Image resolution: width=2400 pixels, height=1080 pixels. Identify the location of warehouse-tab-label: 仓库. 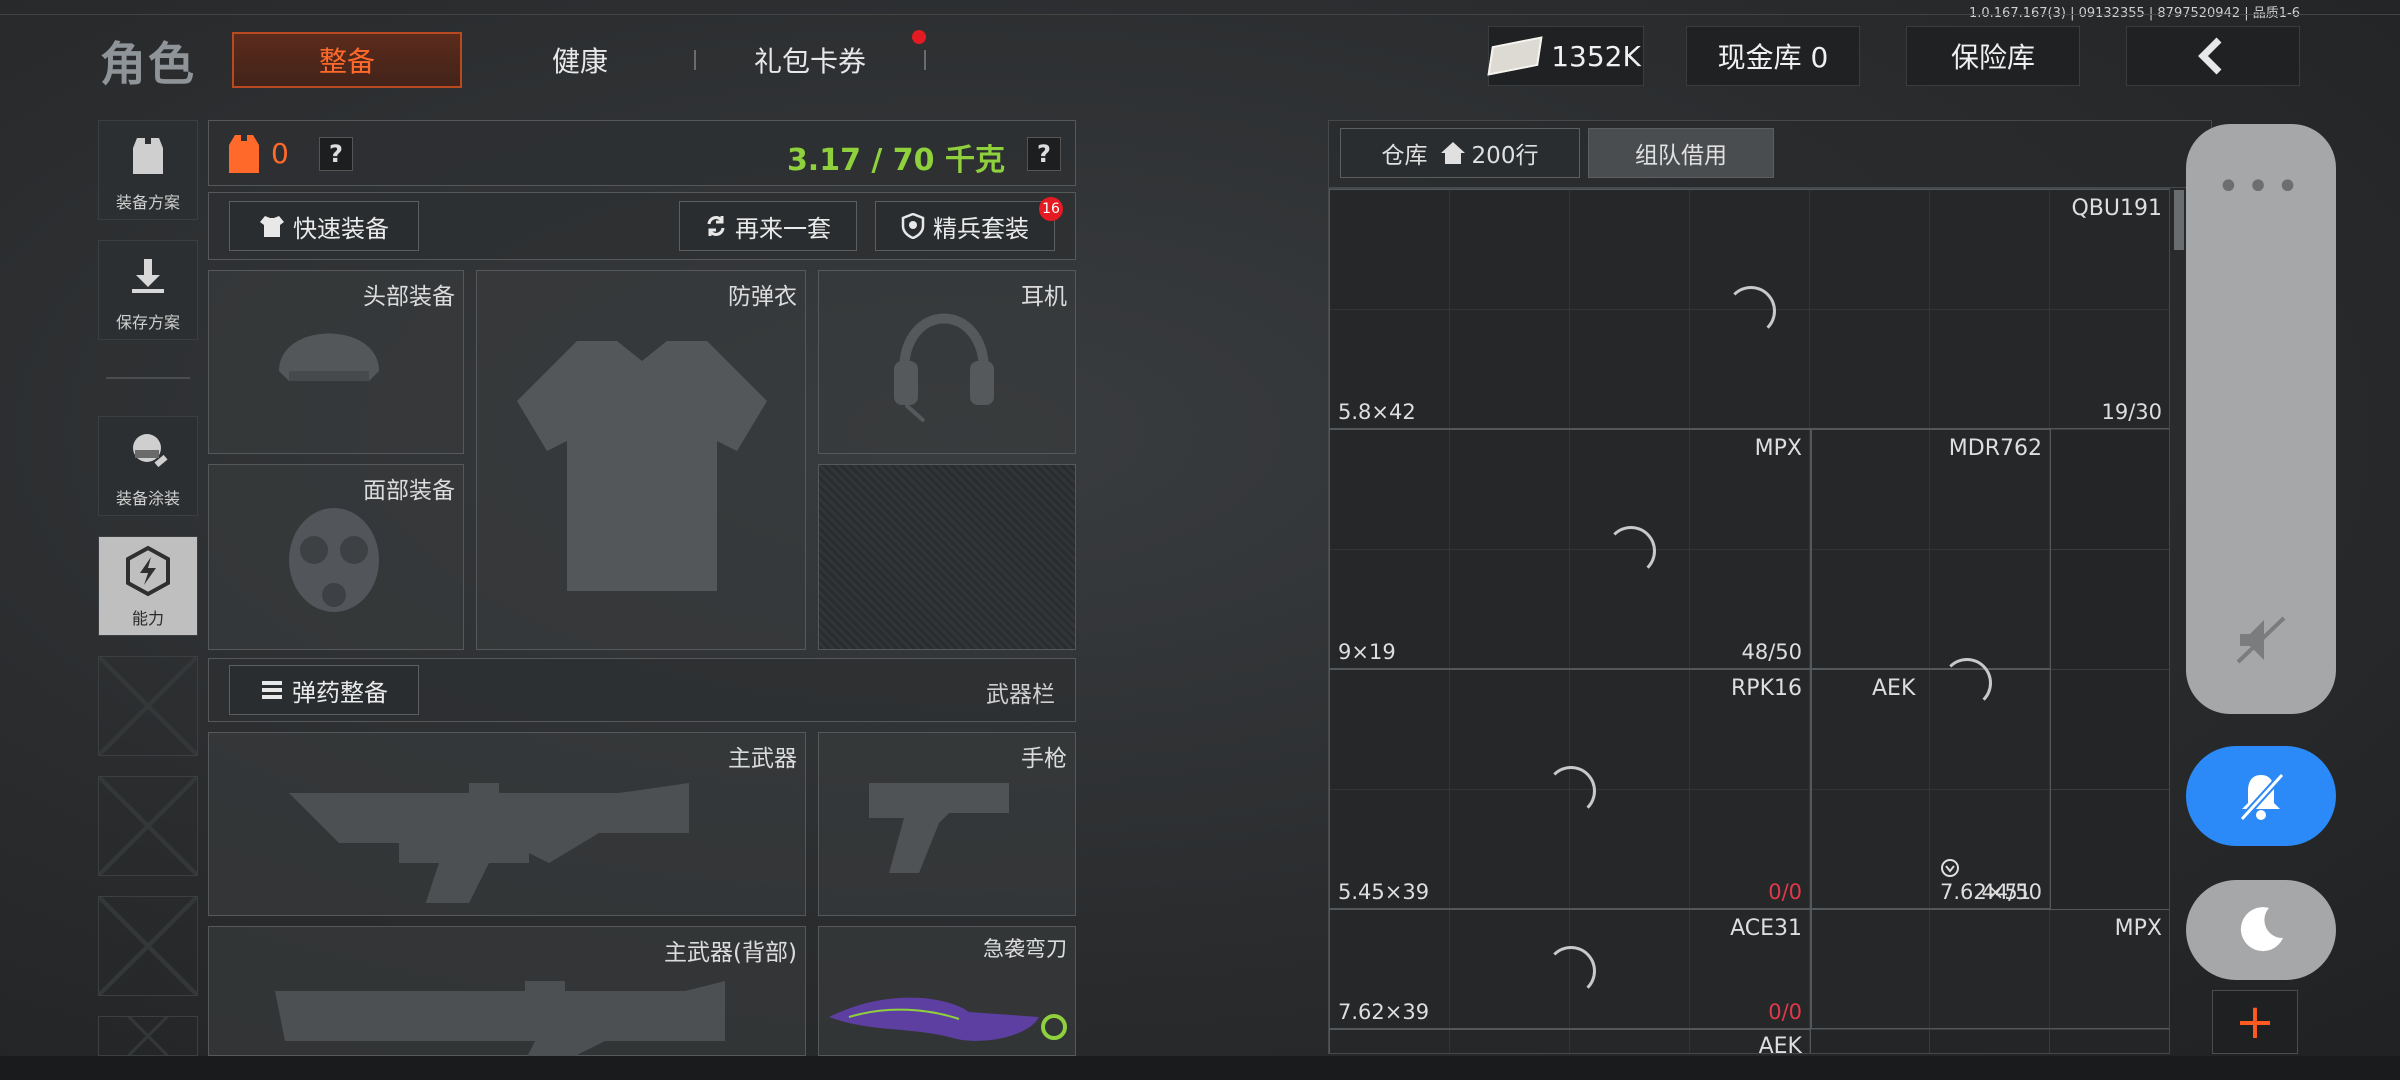
(1404, 156).